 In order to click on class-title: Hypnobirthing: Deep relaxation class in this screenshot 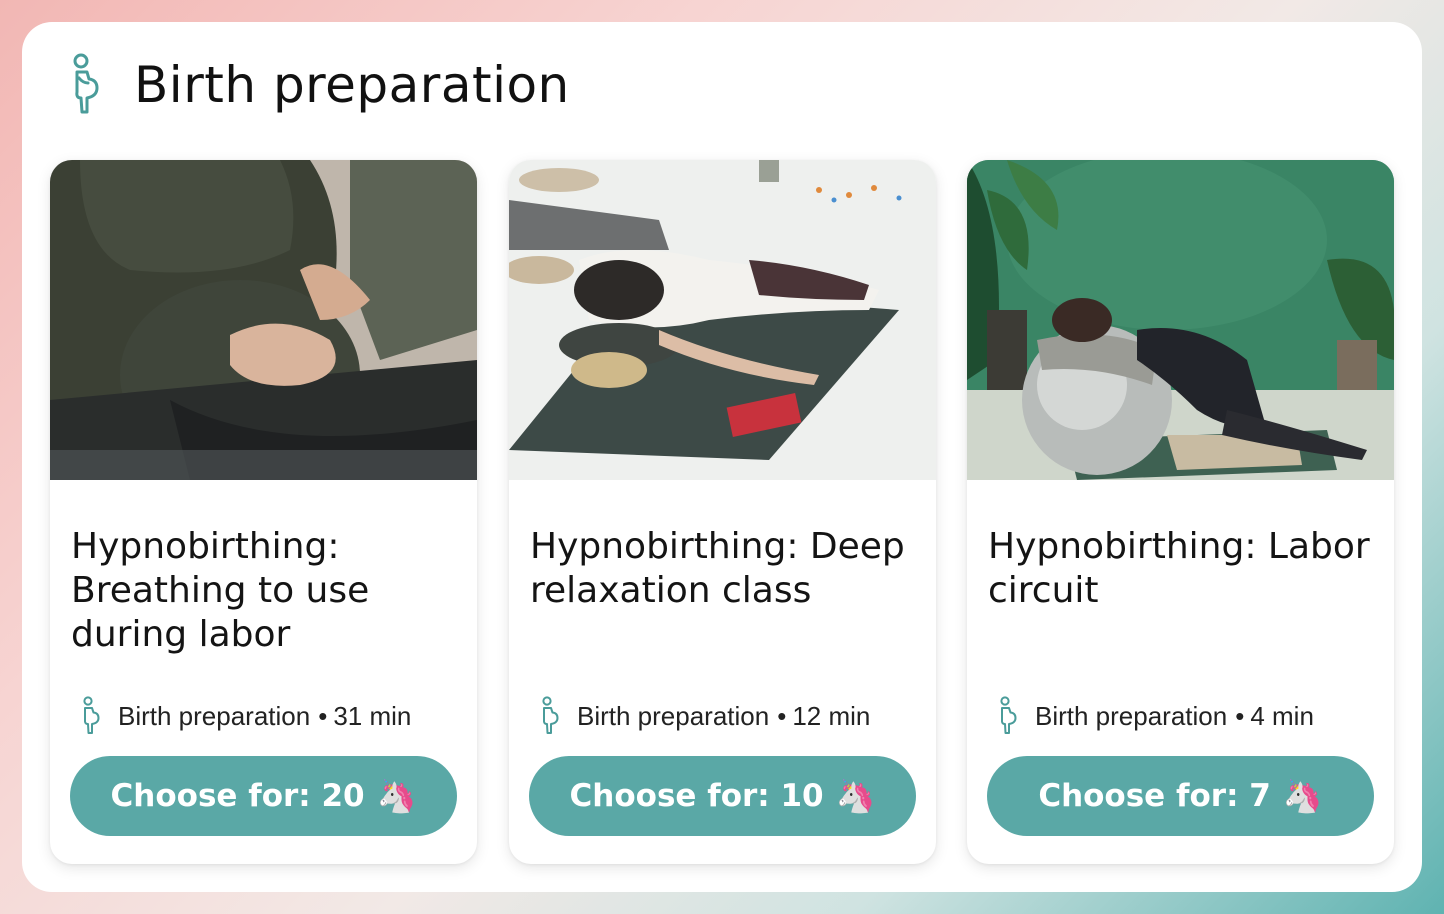, I will do `click(725, 569)`.